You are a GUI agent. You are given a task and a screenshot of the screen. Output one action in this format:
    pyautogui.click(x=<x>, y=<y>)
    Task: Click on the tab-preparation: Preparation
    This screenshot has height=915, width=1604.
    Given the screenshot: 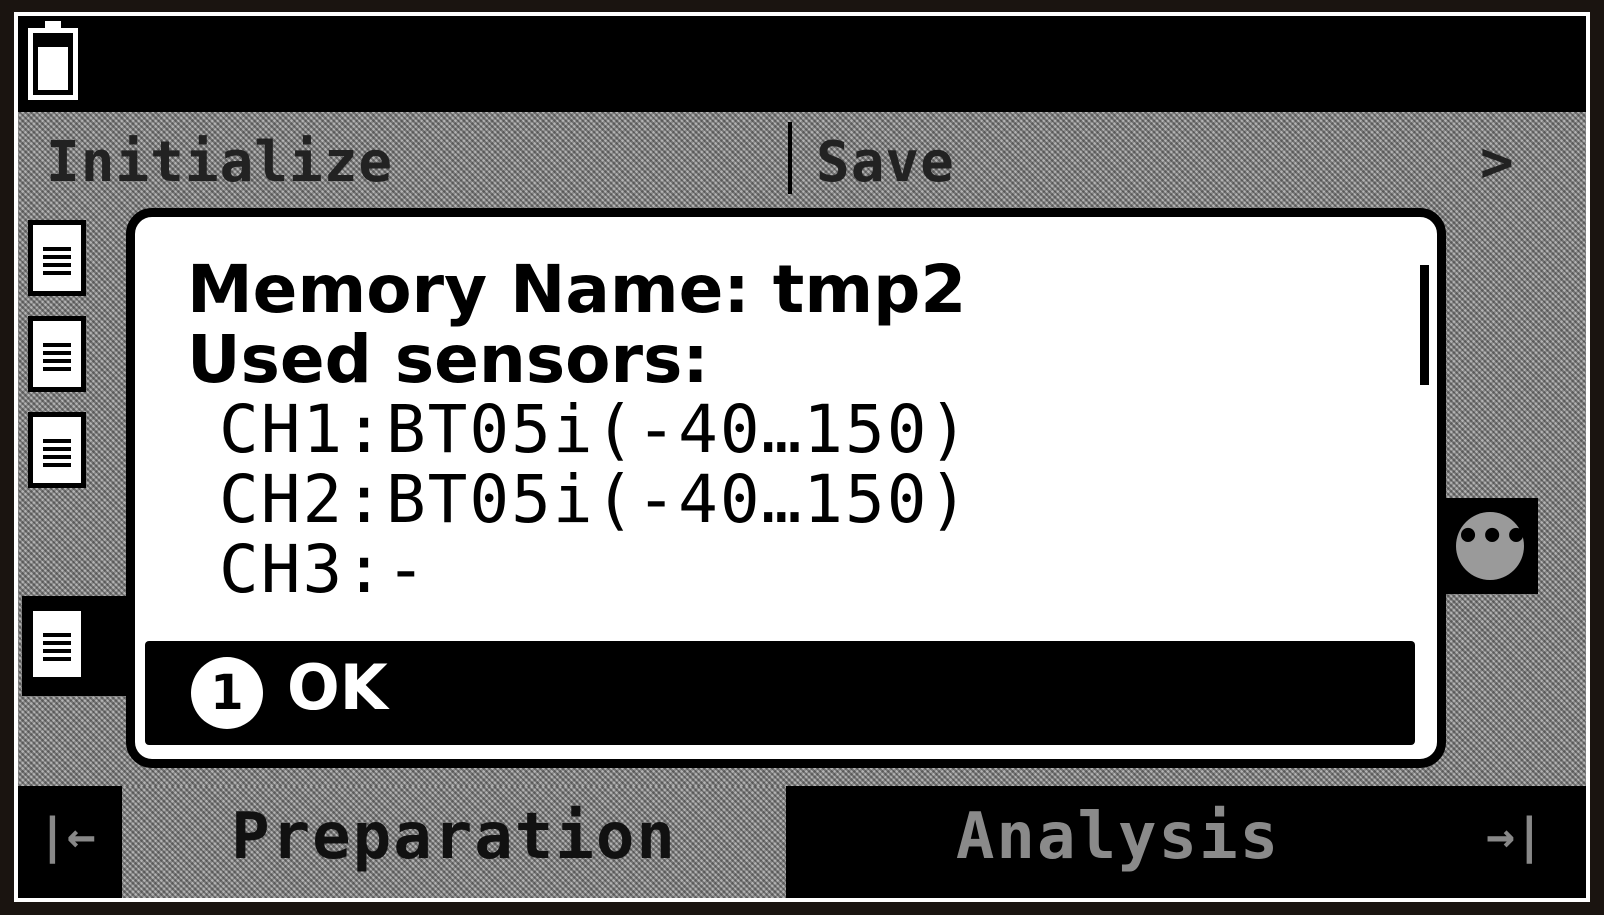 What is the action you would take?
    pyautogui.click(x=454, y=842)
    